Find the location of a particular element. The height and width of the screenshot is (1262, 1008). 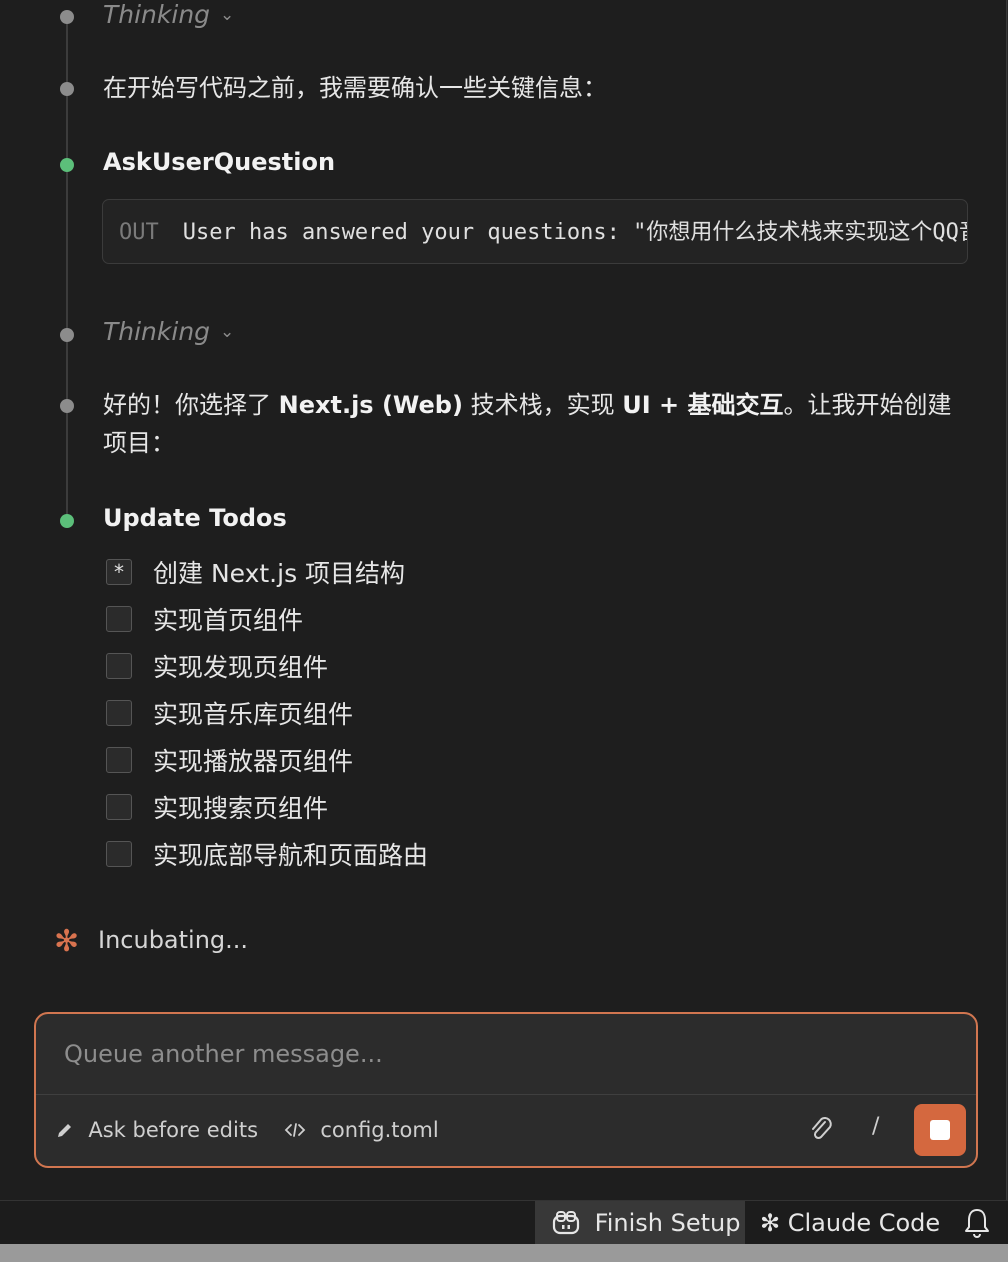

stop-button is located at coordinates (940, 1130).